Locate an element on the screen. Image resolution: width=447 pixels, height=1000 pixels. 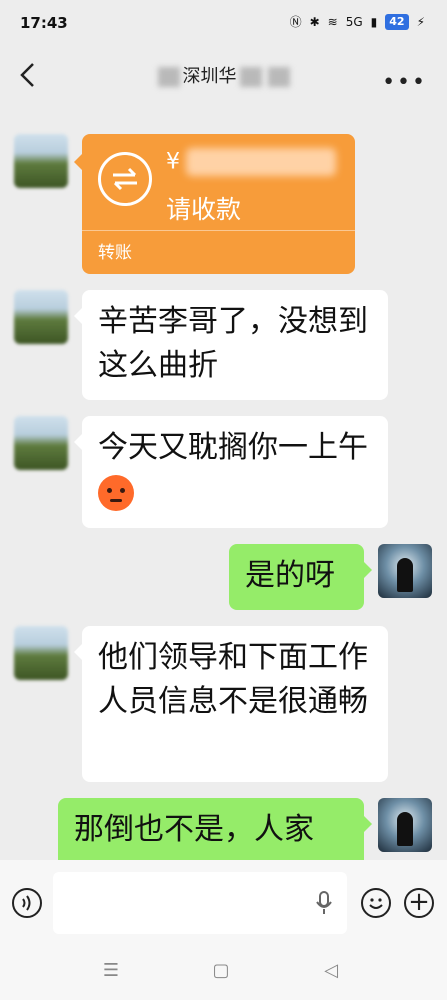
message-text: 那倒也不是，人家 is located at coordinates (194, 829).